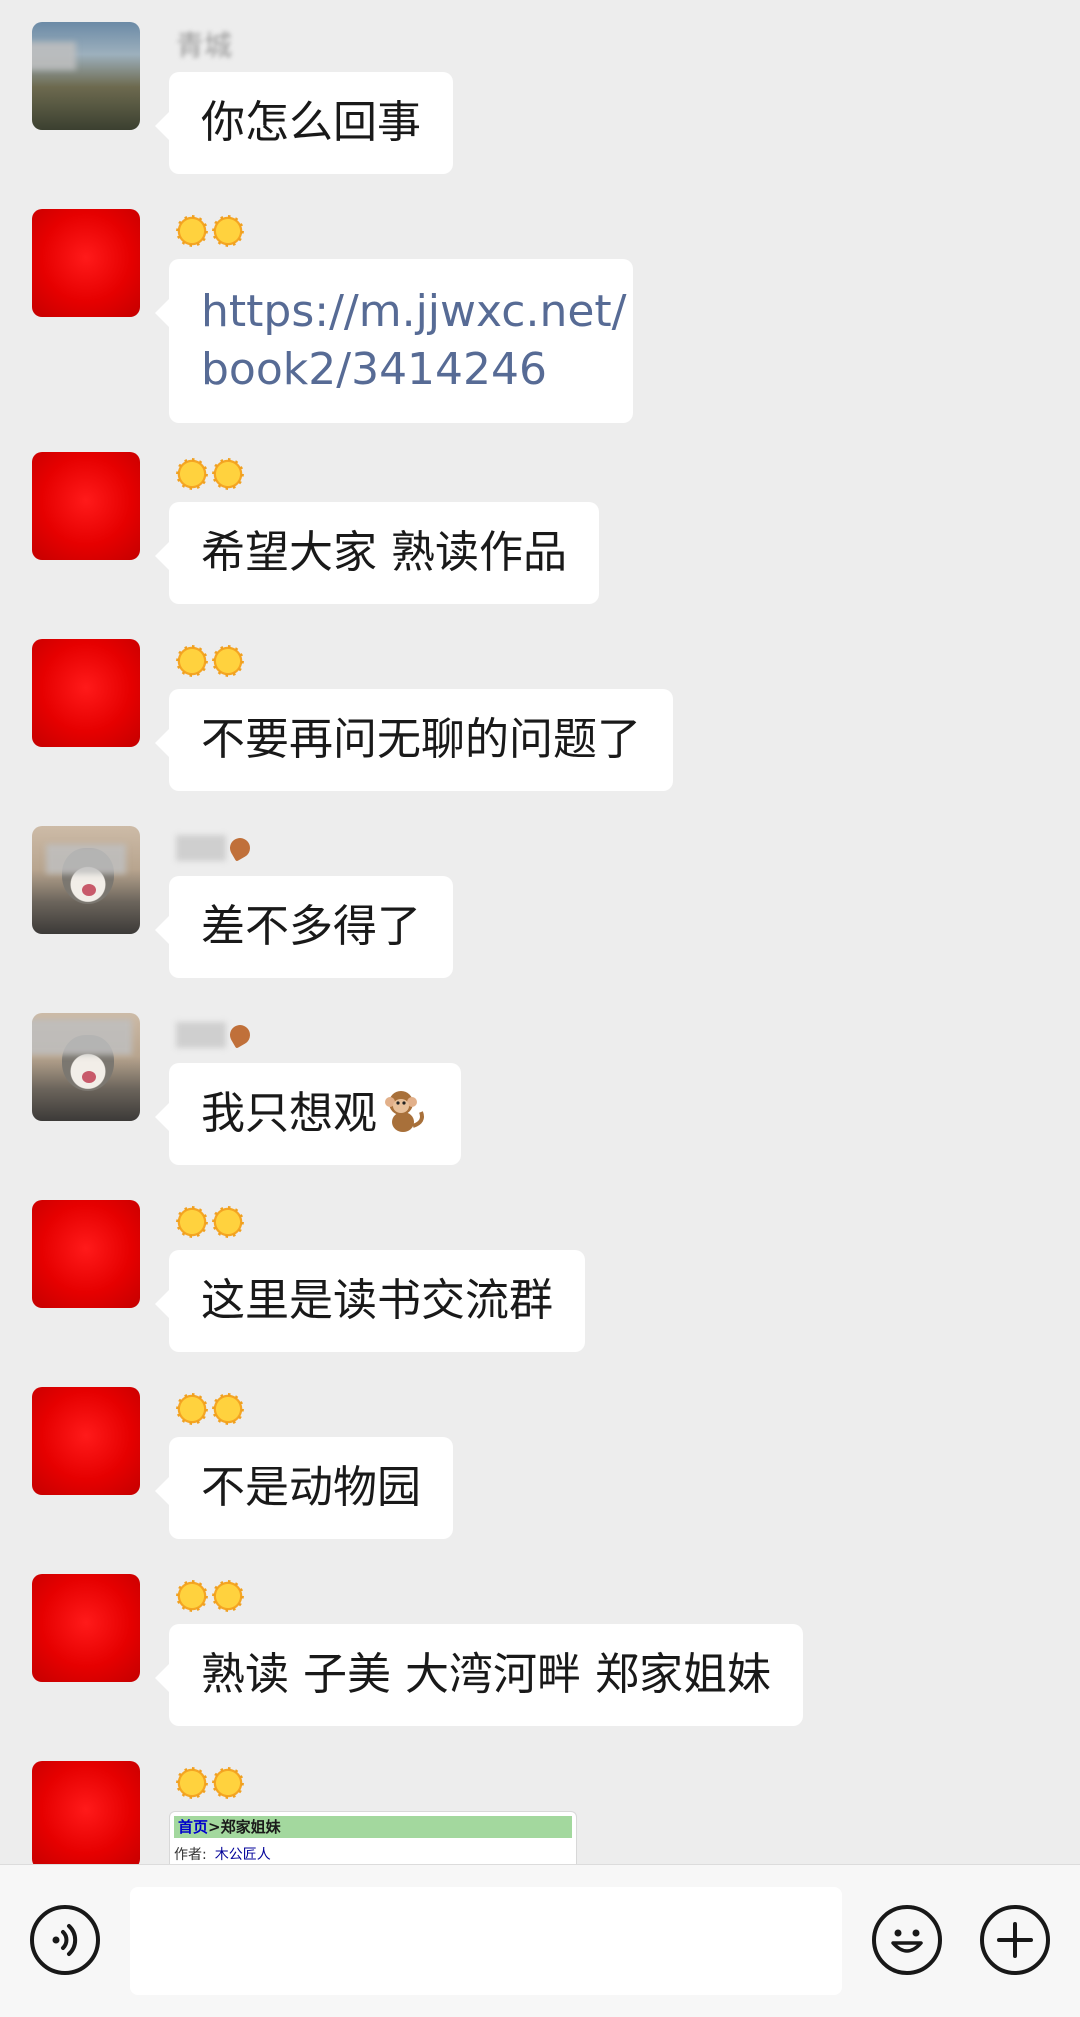  I want to click on message-bubble: 差不多得了, so click(304, 927).